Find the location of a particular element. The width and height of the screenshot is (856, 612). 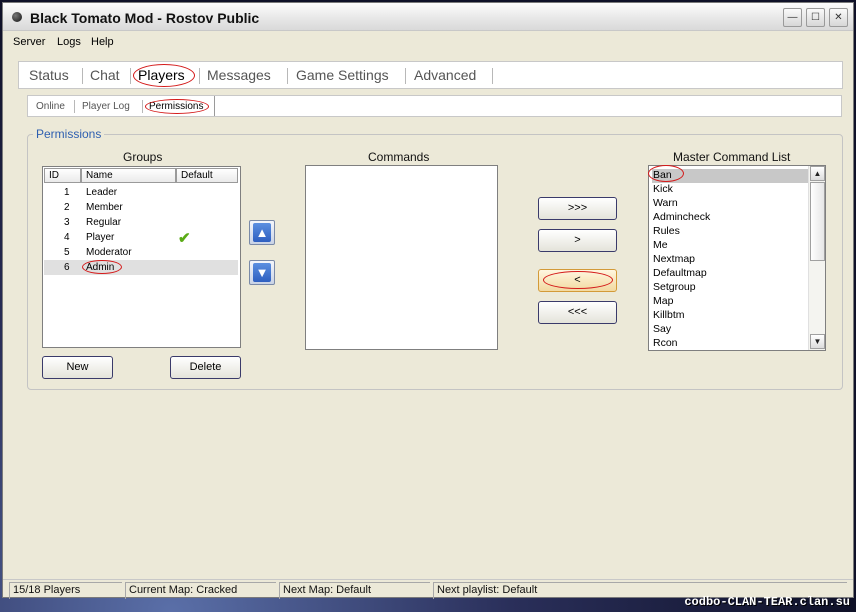

menu-bar: Server Logs Help is located at coordinates (428, 42).